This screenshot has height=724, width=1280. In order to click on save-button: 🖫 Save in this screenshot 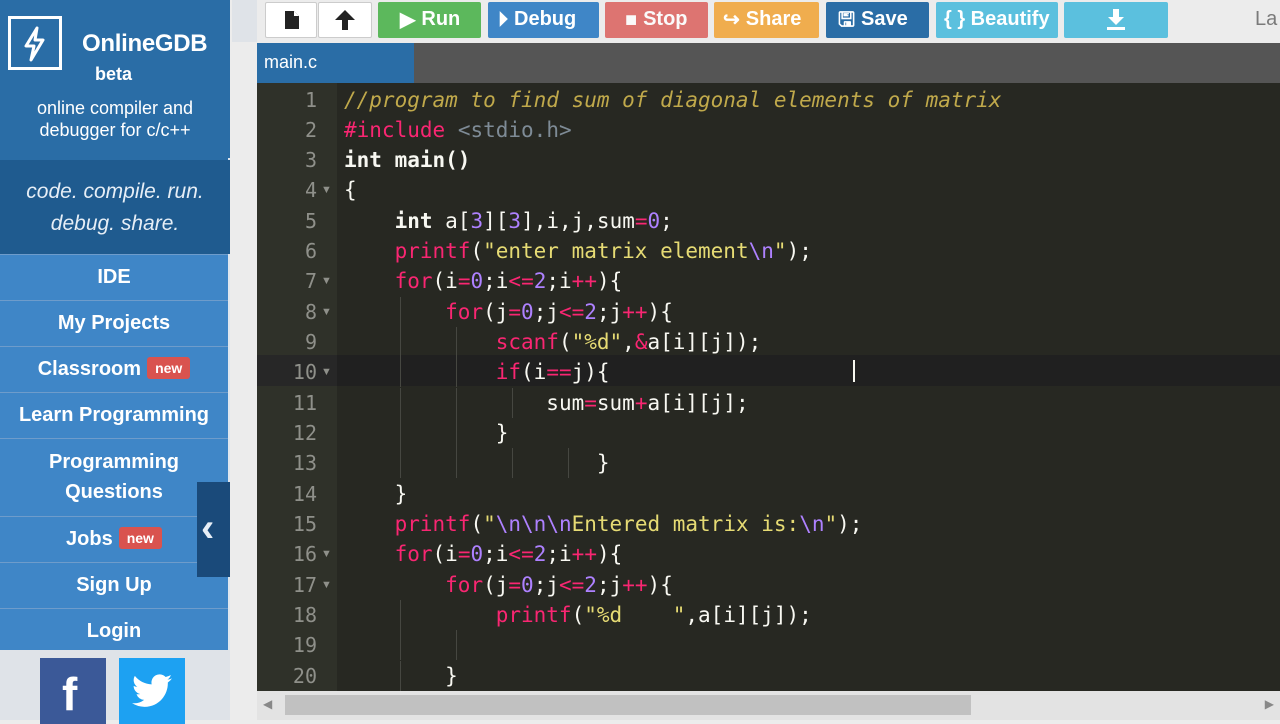, I will do `click(877, 20)`.